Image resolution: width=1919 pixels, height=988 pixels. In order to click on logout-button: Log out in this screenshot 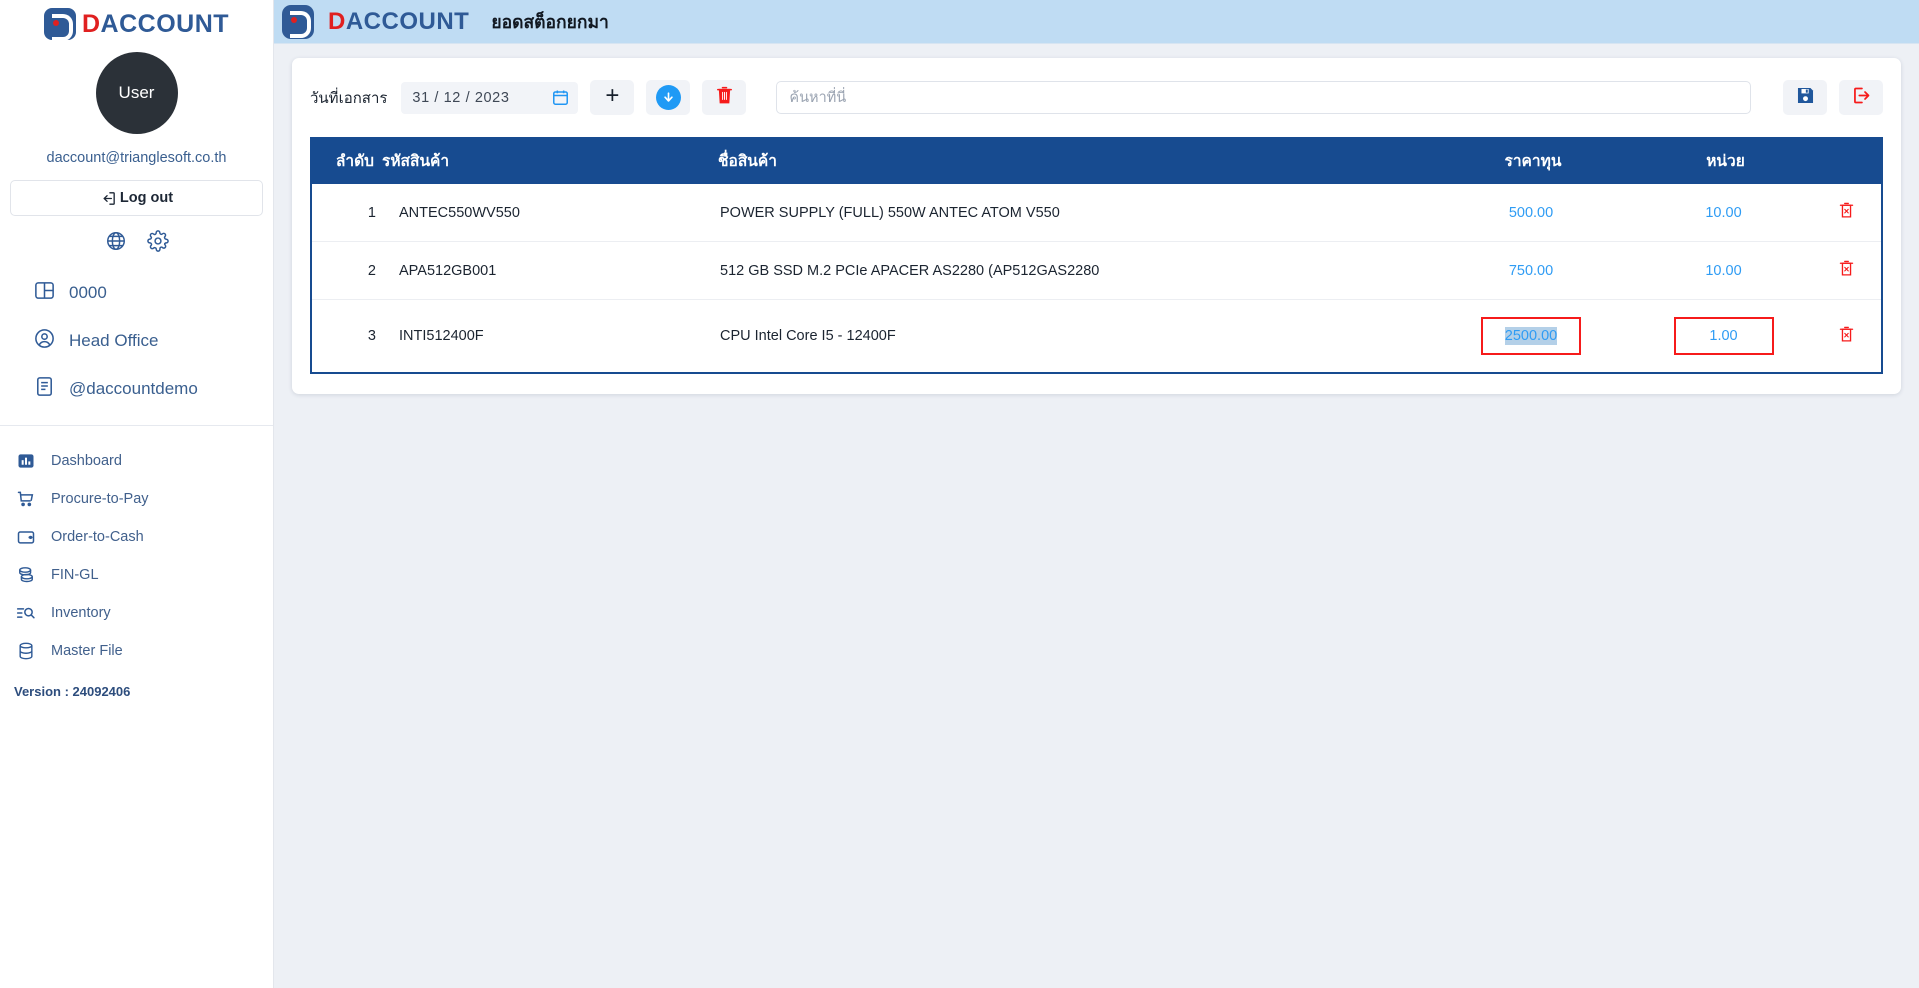, I will do `click(136, 198)`.